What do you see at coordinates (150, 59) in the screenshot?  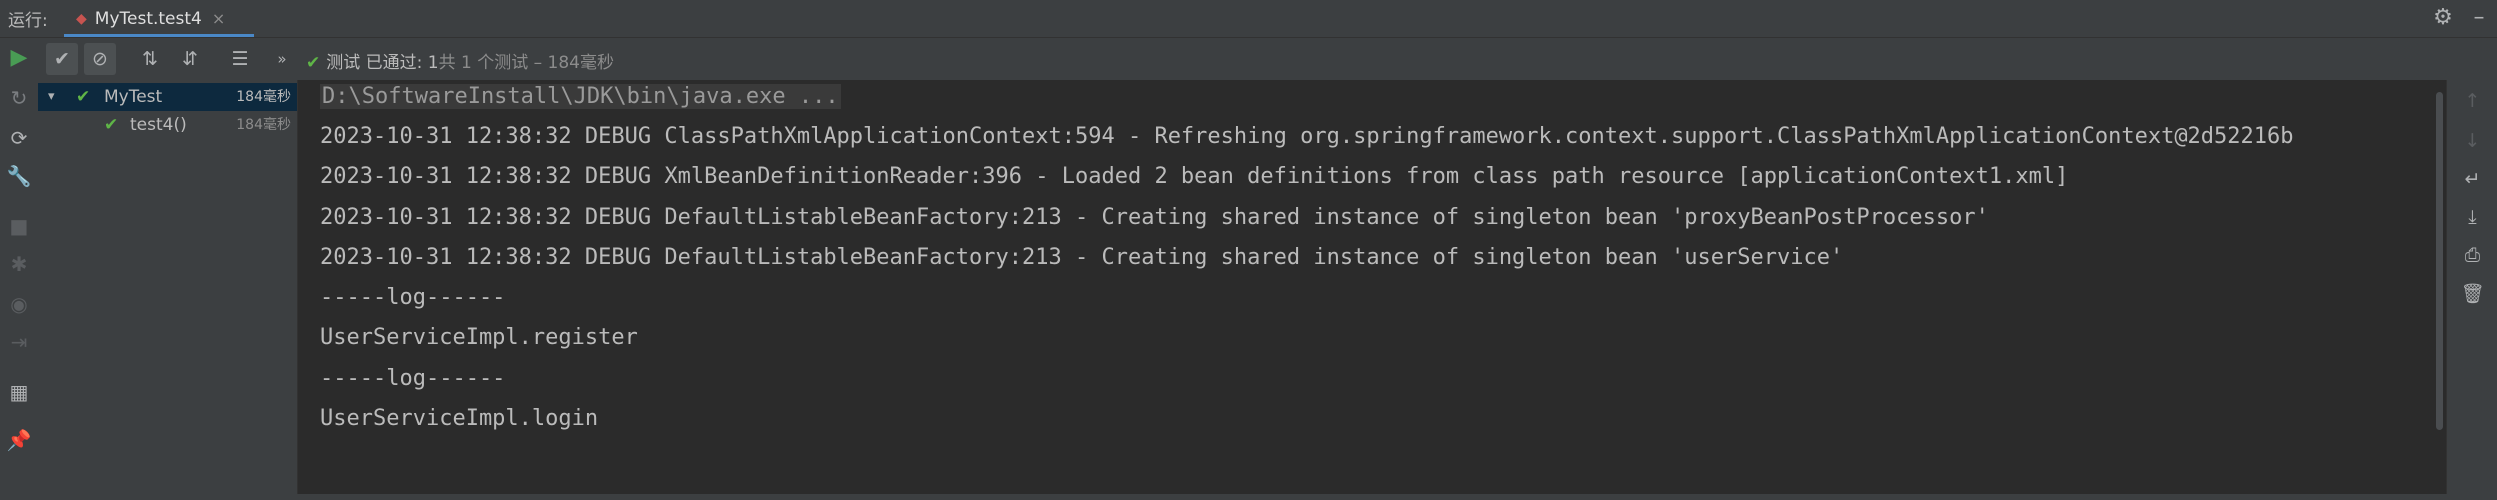 I see `sort-alpha-icon: ⇅` at bounding box center [150, 59].